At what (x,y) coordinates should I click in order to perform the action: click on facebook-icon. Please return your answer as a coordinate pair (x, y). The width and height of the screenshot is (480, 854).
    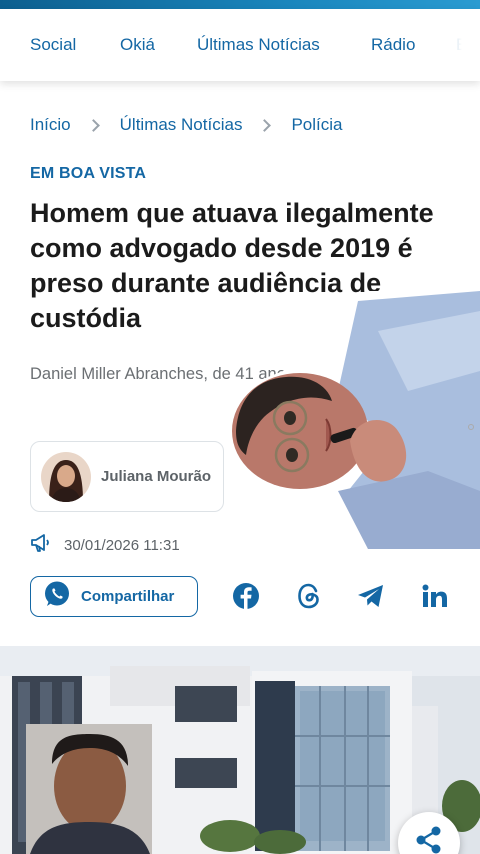
    Looking at the image, I should click on (246, 598).